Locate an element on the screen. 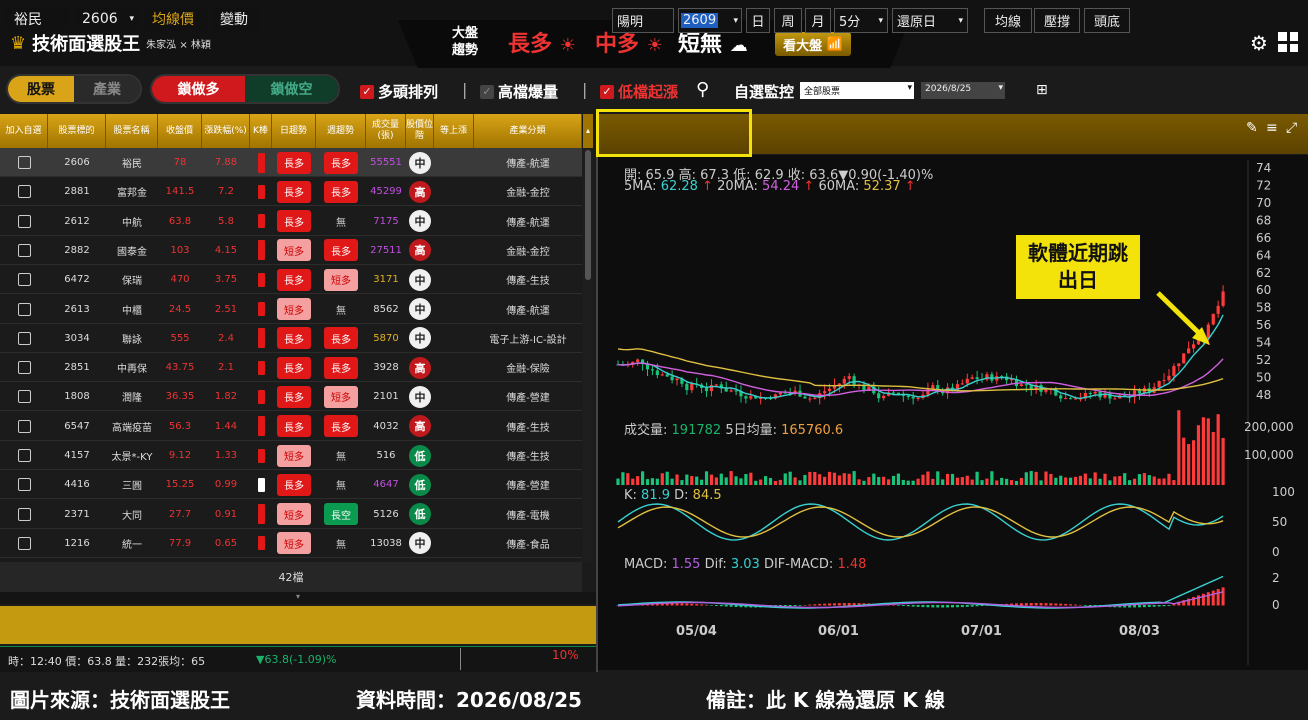  col-header: 股價位階 is located at coordinates (420, 131).